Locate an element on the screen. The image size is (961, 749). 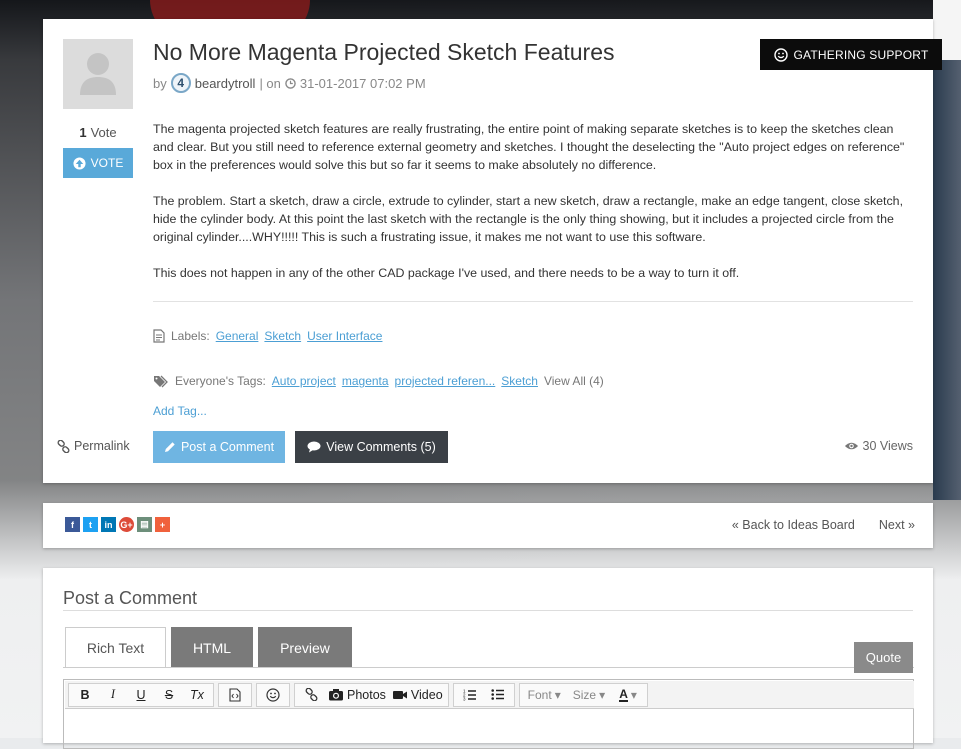
next-link: Next » is located at coordinates (897, 525).